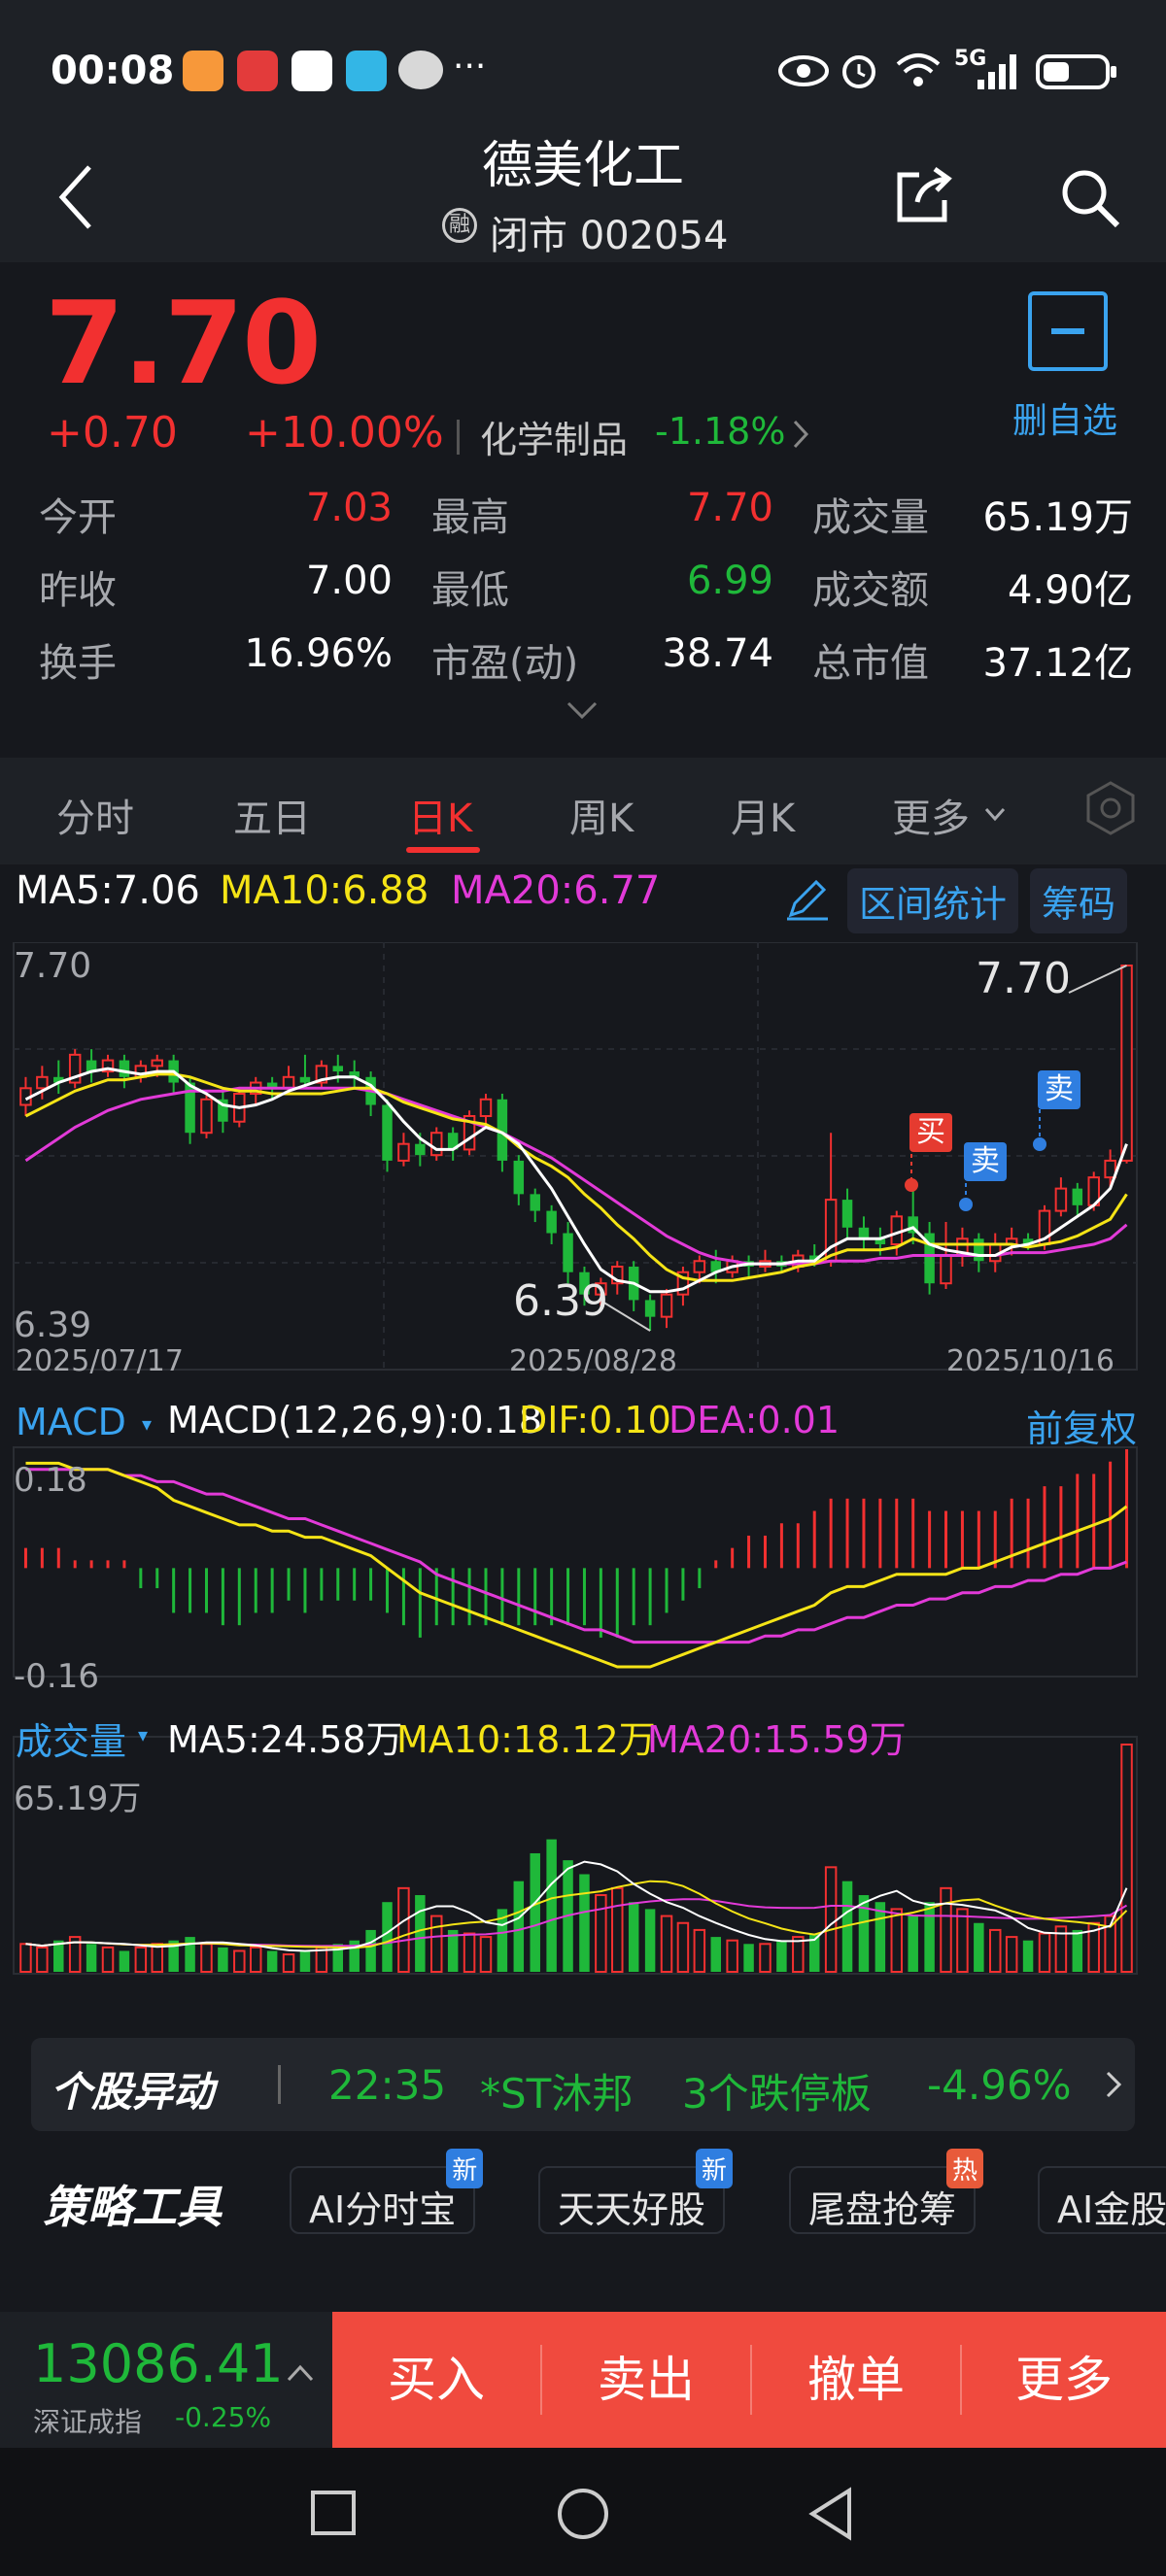 Image resolution: width=1166 pixels, height=2576 pixels. Describe the element at coordinates (646, 2380) in the screenshot. I see `sell-button: 卖出` at that location.